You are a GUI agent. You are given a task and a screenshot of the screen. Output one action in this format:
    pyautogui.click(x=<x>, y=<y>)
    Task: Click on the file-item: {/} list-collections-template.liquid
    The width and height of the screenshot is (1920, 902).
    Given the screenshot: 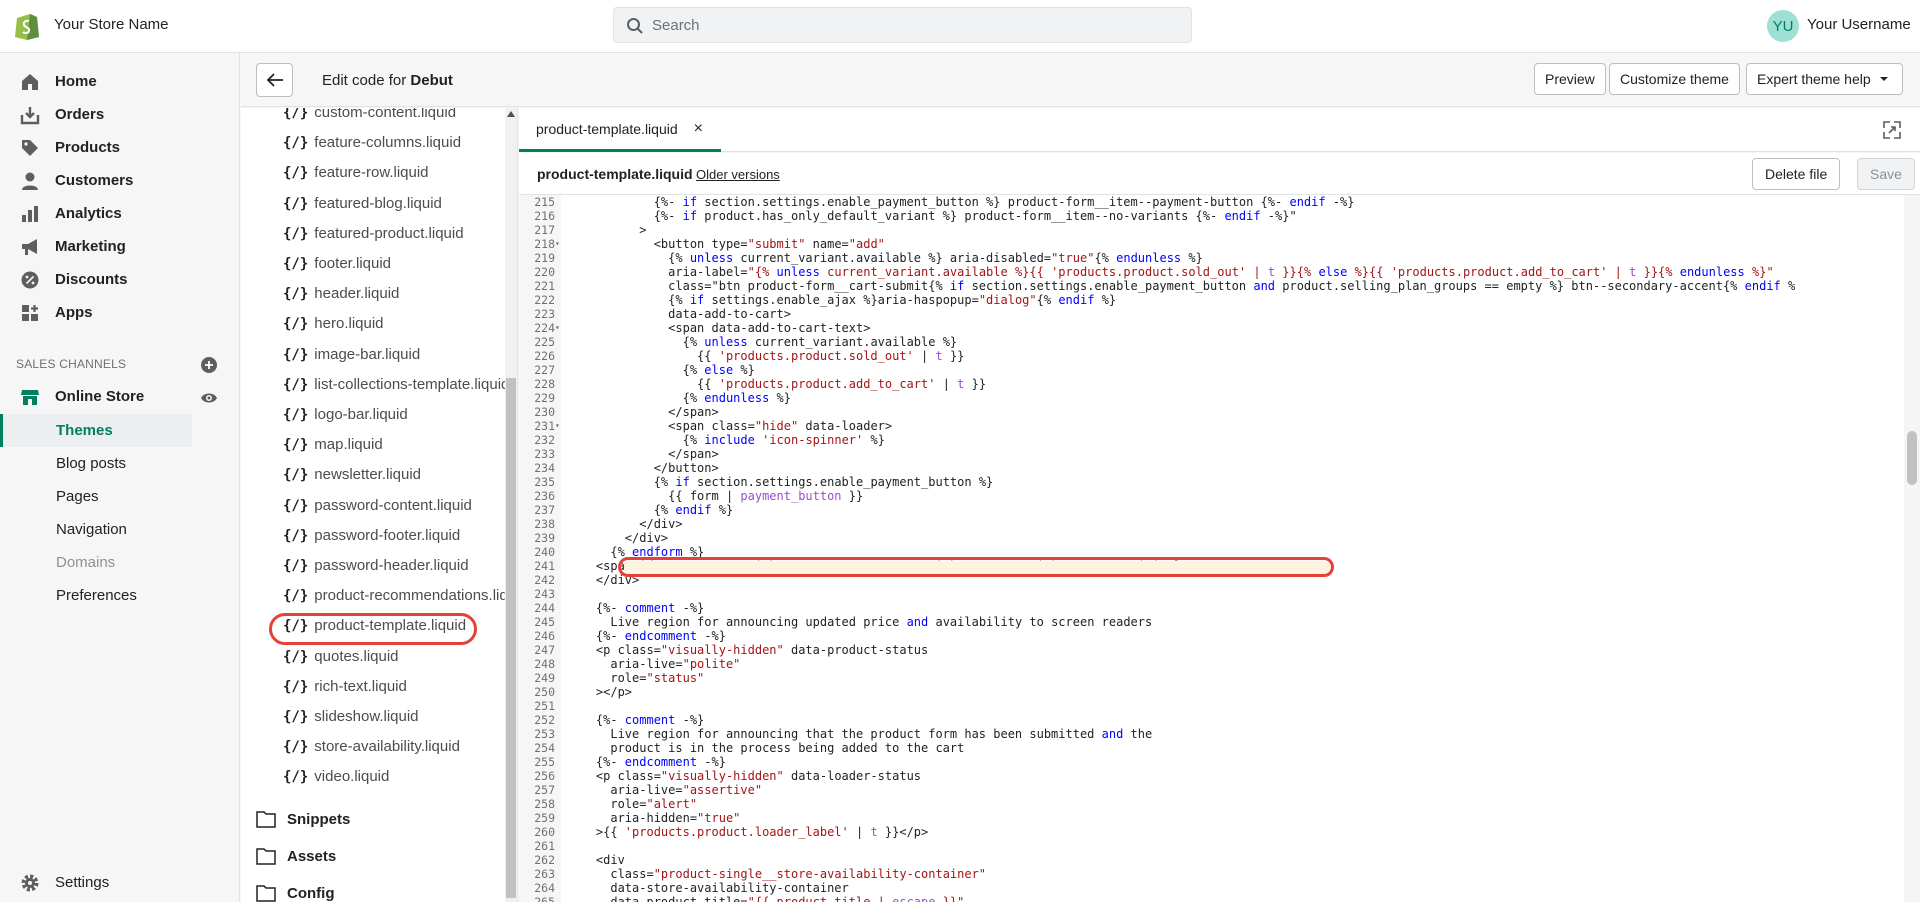 What is the action you would take?
    pyautogui.click(x=396, y=389)
    